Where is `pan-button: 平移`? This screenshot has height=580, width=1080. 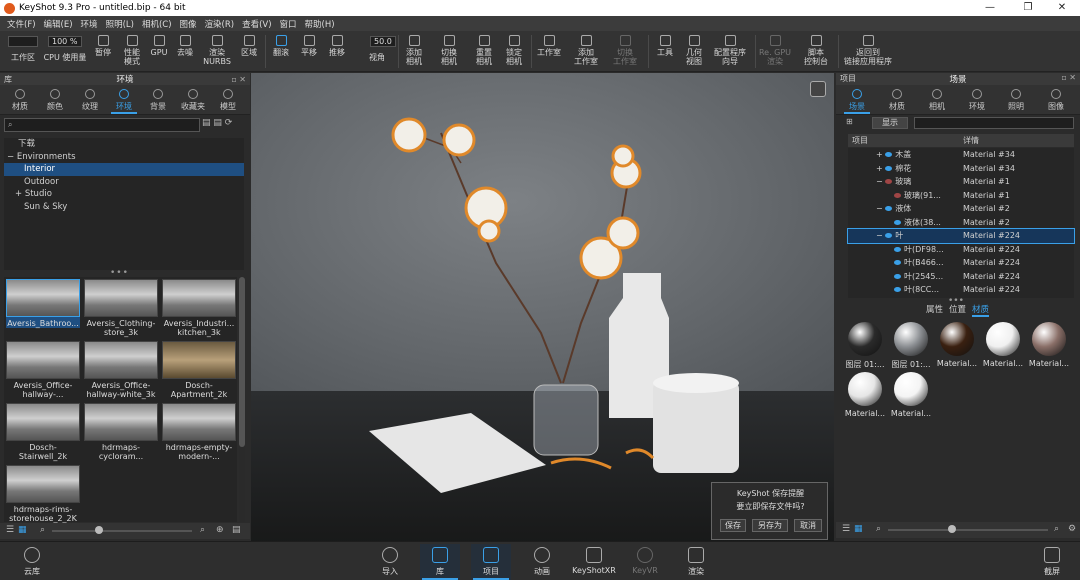 pan-button: 平移 is located at coordinates (309, 51).